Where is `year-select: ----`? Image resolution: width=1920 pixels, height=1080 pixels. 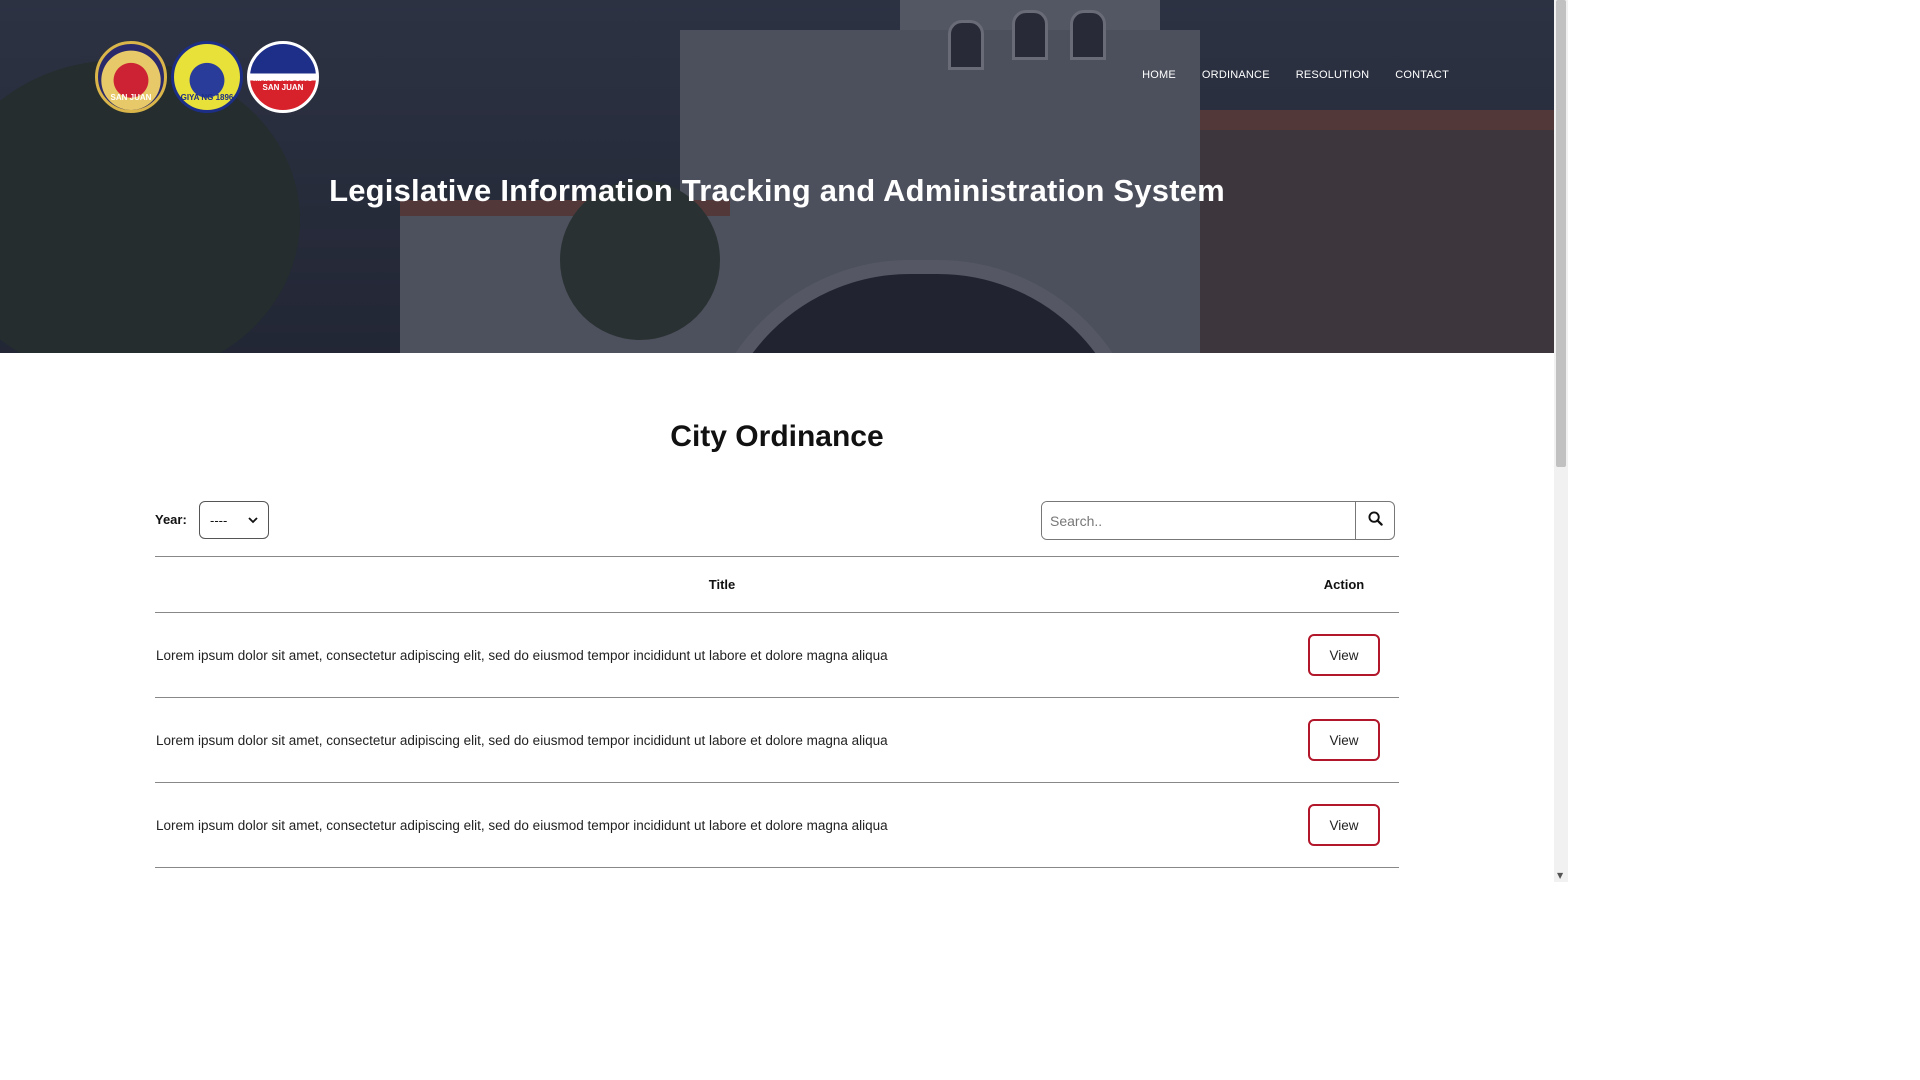
year-select: ---- is located at coordinates (234, 520).